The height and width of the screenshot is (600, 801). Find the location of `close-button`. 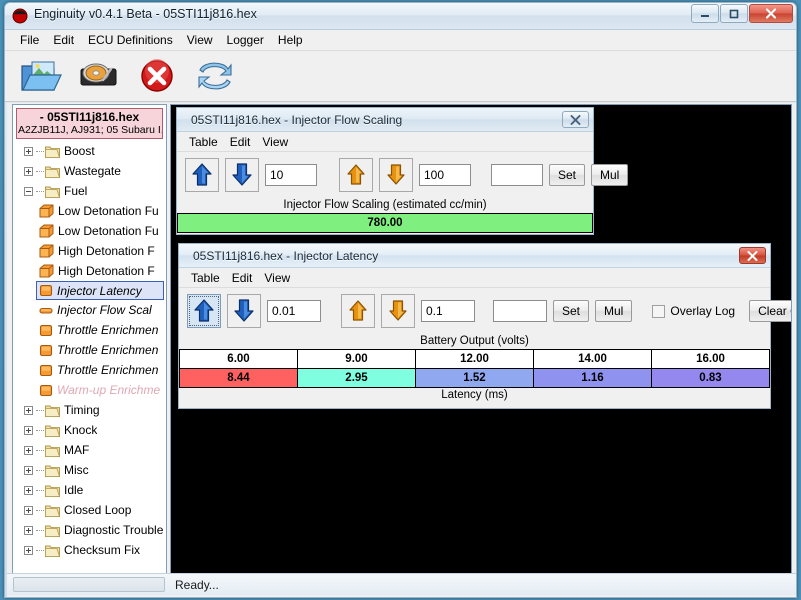

close-button is located at coordinates (771, 13).